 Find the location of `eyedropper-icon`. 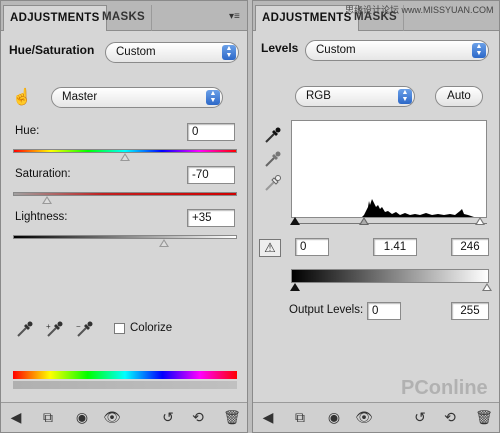

eyedropper-icon is located at coordinates (25, 329).